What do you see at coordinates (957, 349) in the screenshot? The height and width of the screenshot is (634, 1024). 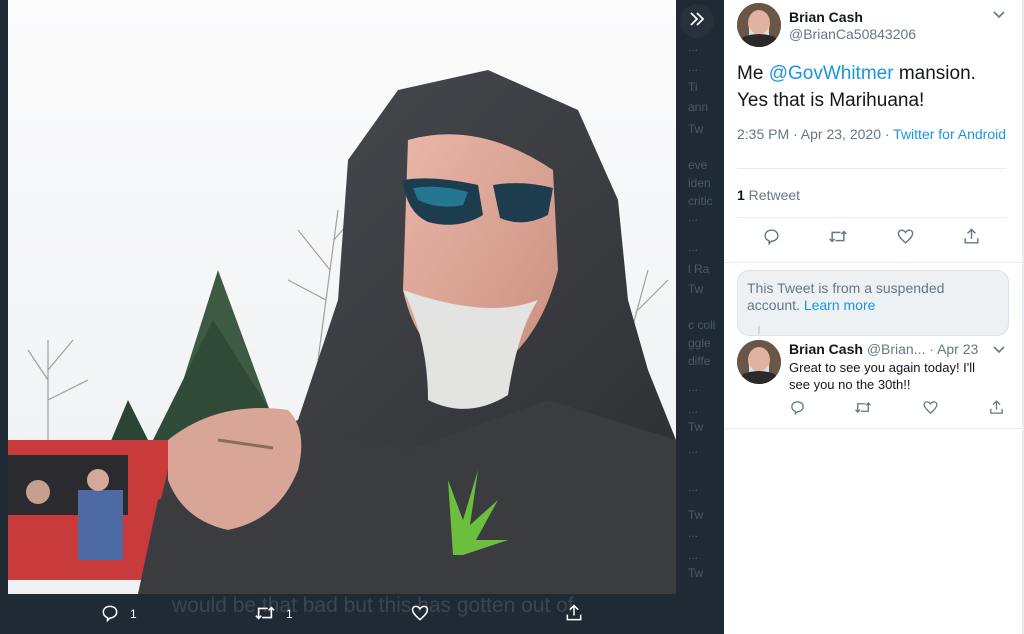 I see `reply-date: Apr 23` at bounding box center [957, 349].